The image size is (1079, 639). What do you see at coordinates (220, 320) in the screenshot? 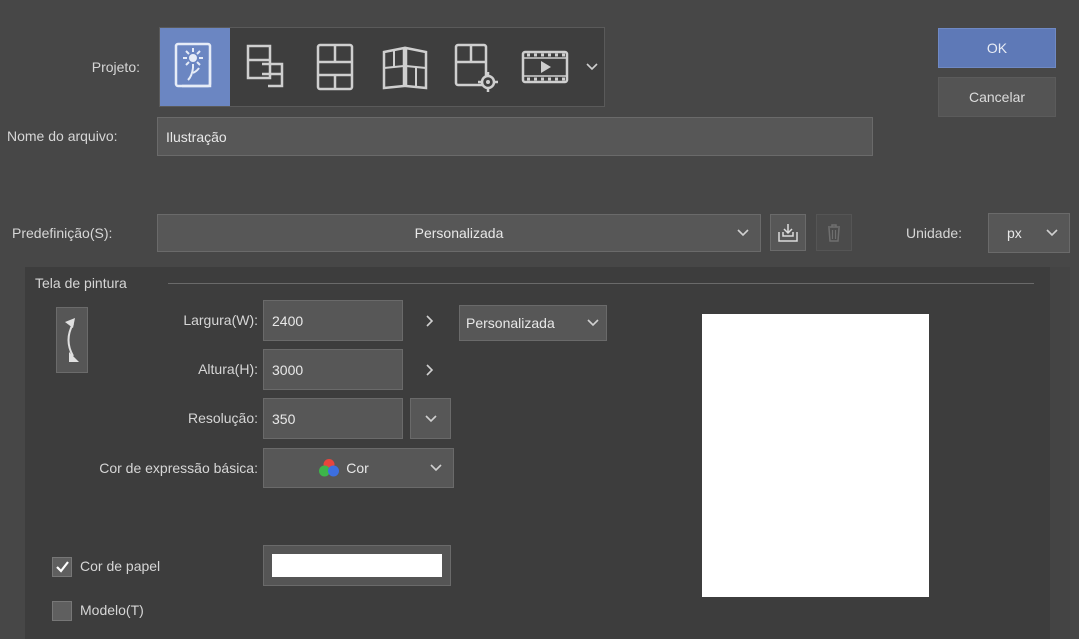
I see `width-label: Largura(W):` at bounding box center [220, 320].